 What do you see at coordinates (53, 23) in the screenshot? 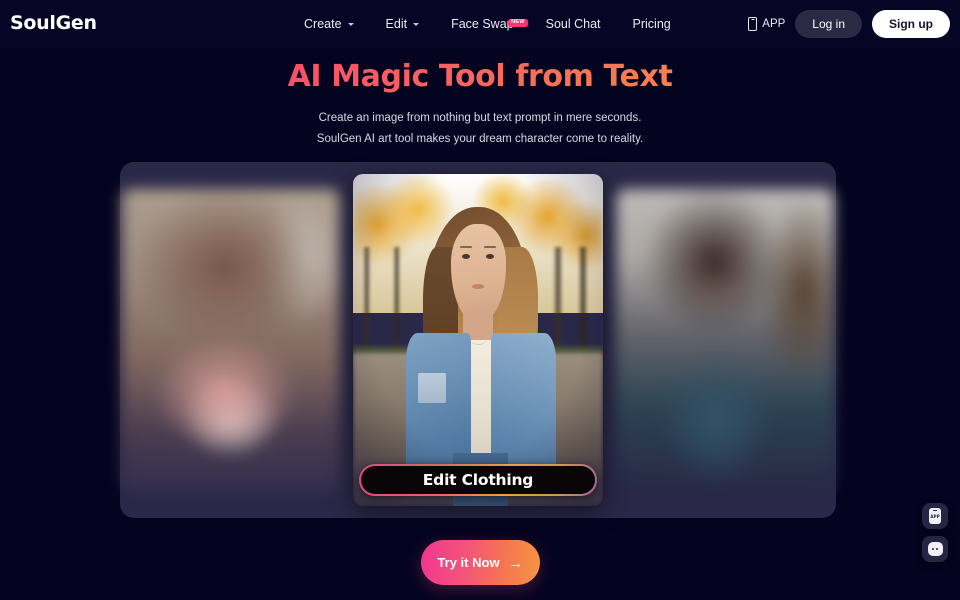
I see `brand-logo: SoulGen` at bounding box center [53, 23].